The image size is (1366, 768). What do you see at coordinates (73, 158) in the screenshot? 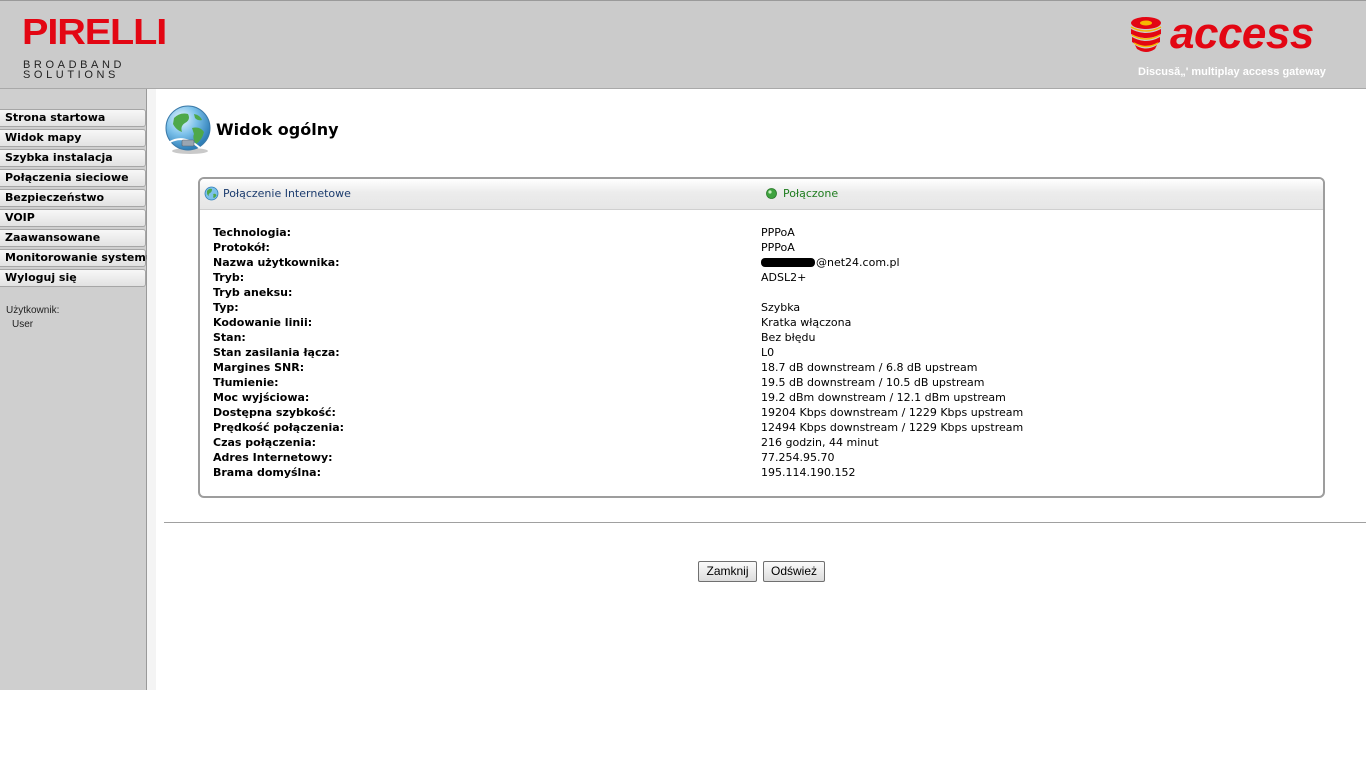
I see `sidebar-item-quick-setup: Szybka instalacja` at bounding box center [73, 158].